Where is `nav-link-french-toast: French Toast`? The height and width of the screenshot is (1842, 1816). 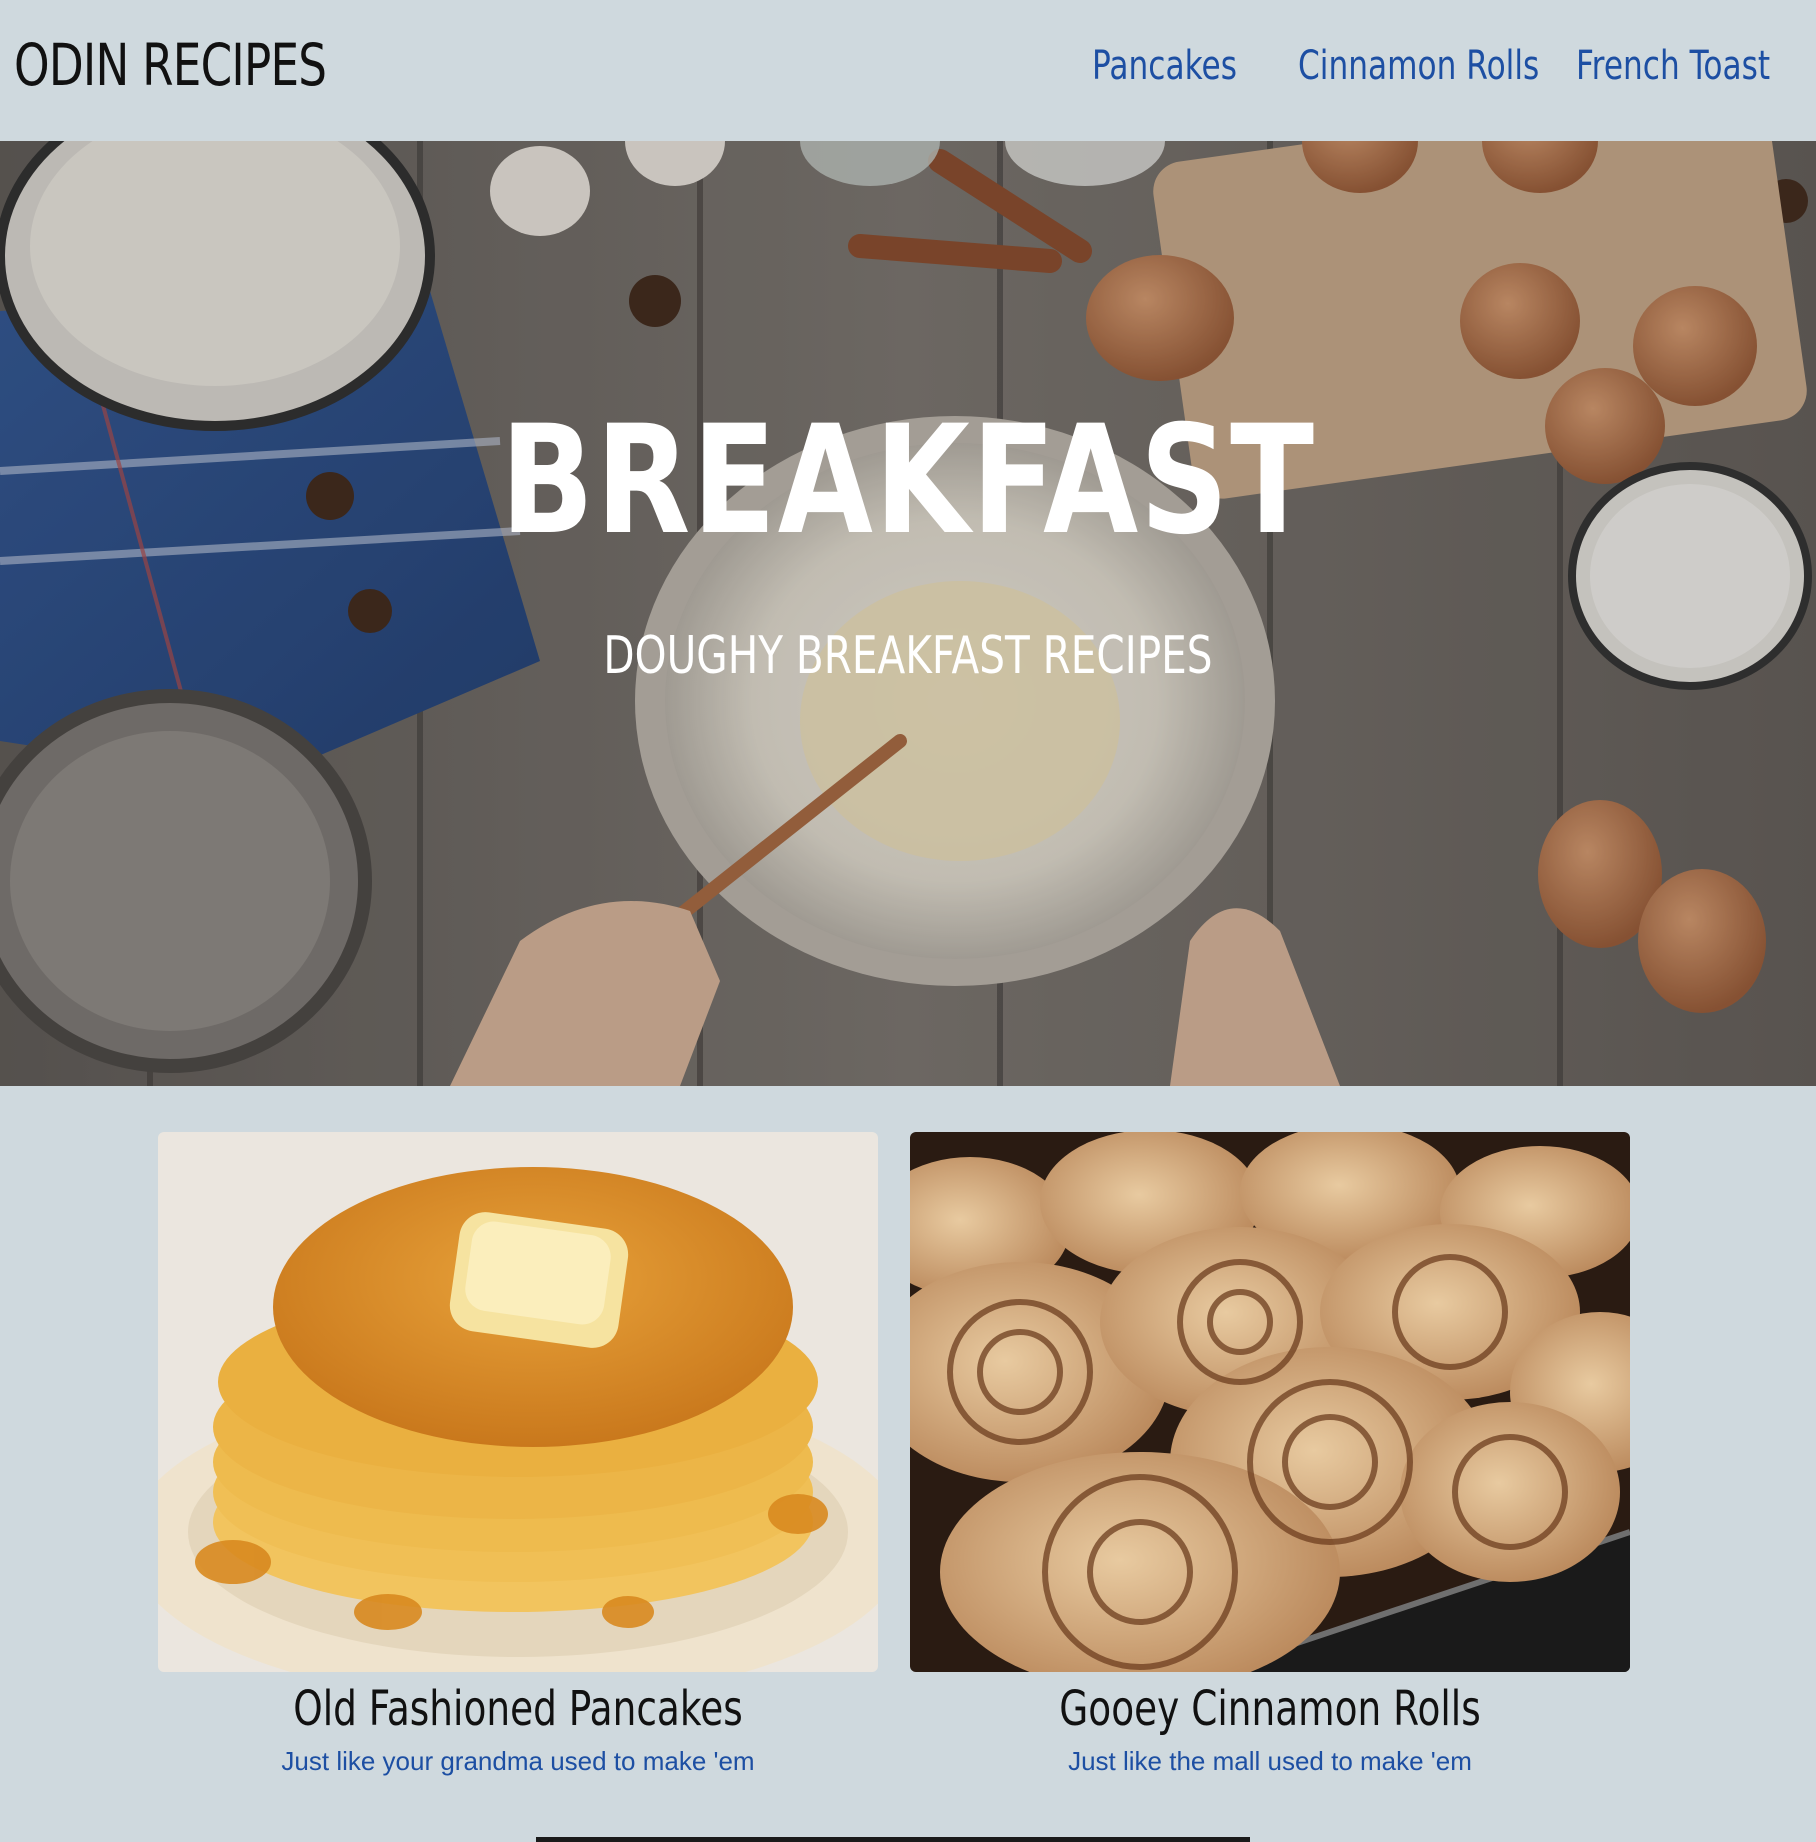
nav-link-french-toast: French Toast is located at coordinates (1673, 66).